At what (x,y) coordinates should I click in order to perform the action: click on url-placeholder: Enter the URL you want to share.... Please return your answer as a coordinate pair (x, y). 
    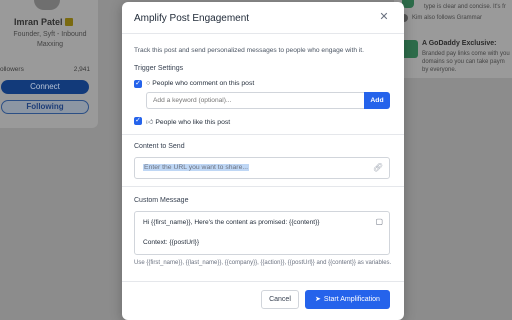
    Looking at the image, I should click on (196, 167).